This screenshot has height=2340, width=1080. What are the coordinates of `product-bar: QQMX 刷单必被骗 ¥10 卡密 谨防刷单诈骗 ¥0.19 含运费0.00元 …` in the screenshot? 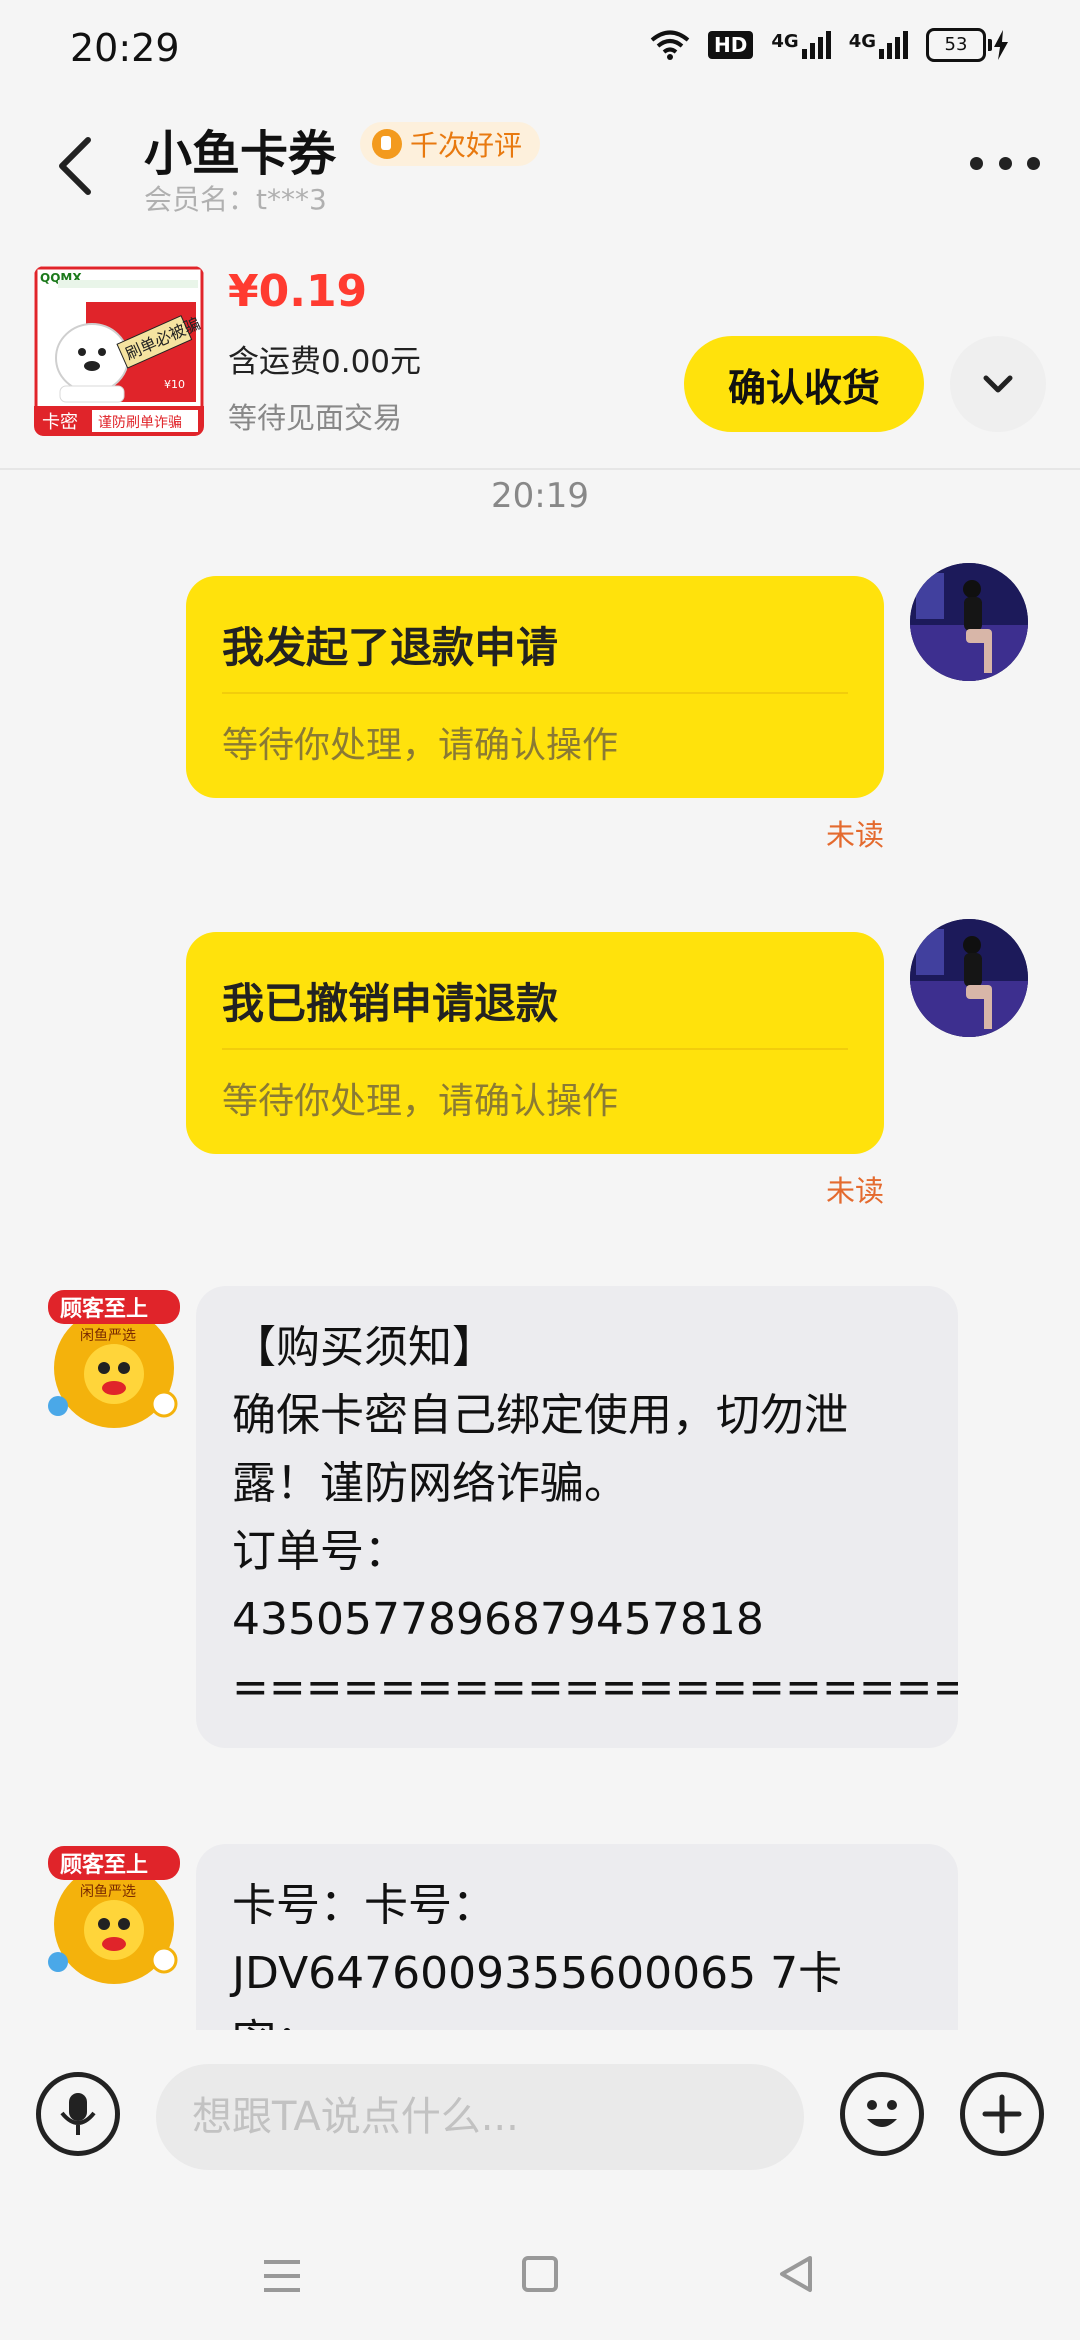 It's located at (540, 355).